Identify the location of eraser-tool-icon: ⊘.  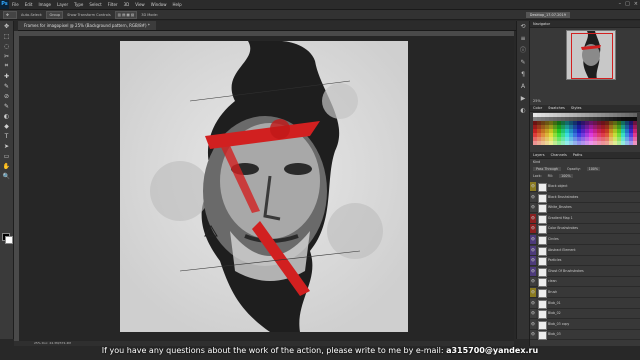
(6, 96).